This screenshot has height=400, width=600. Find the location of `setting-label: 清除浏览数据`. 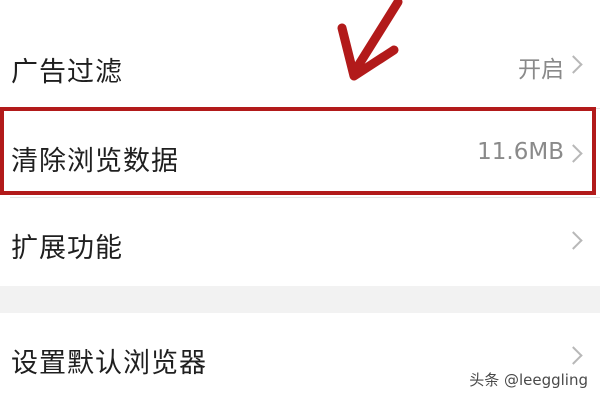

setting-label: 清除浏览数据 is located at coordinates (95, 161).